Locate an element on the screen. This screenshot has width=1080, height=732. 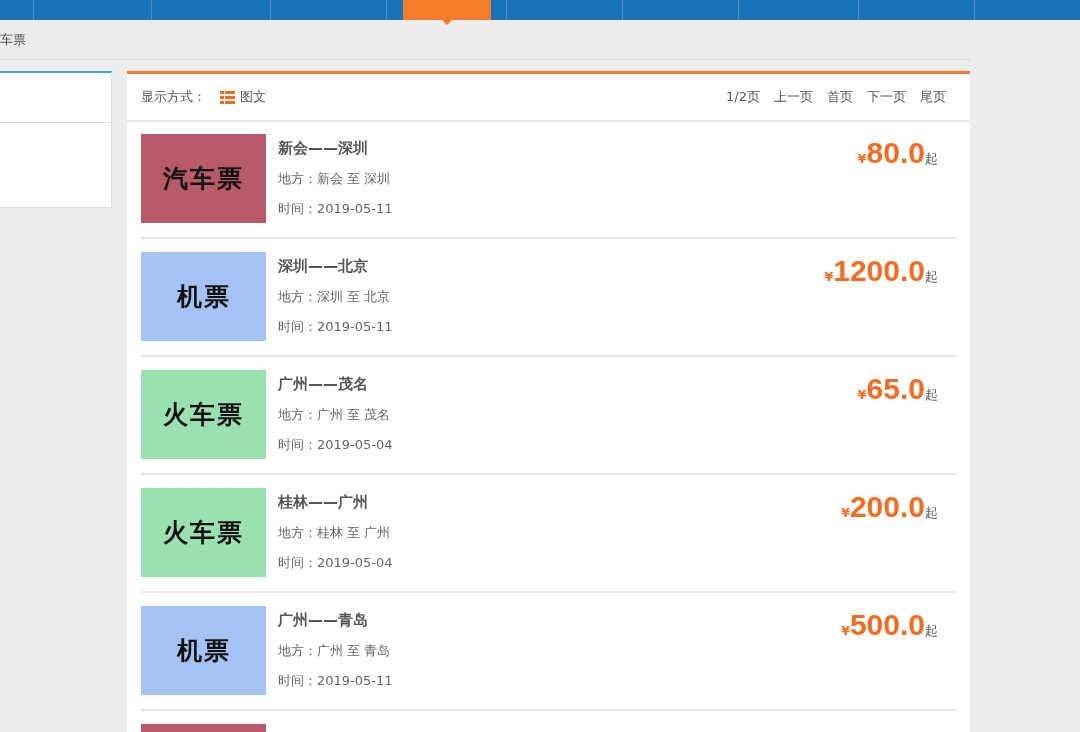
ticket-price: 80.0 is located at coordinates (895, 153).